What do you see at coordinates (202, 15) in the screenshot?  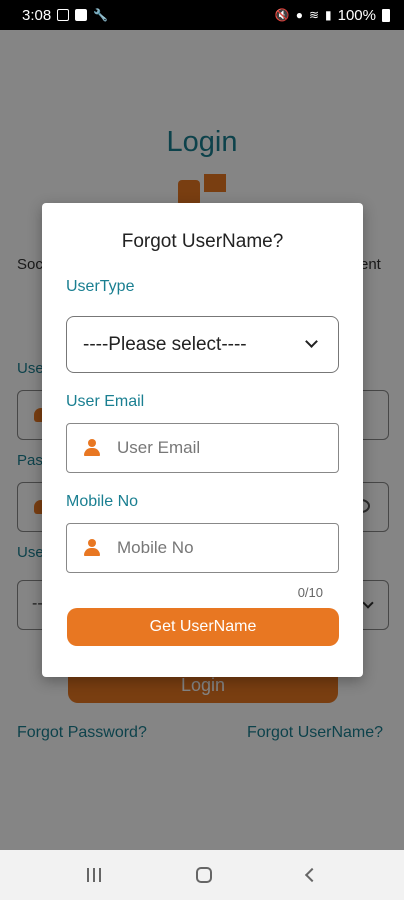 I see `status-bar: 3:08 🔧 🔇 ● ≋ ▮ 100%` at bounding box center [202, 15].